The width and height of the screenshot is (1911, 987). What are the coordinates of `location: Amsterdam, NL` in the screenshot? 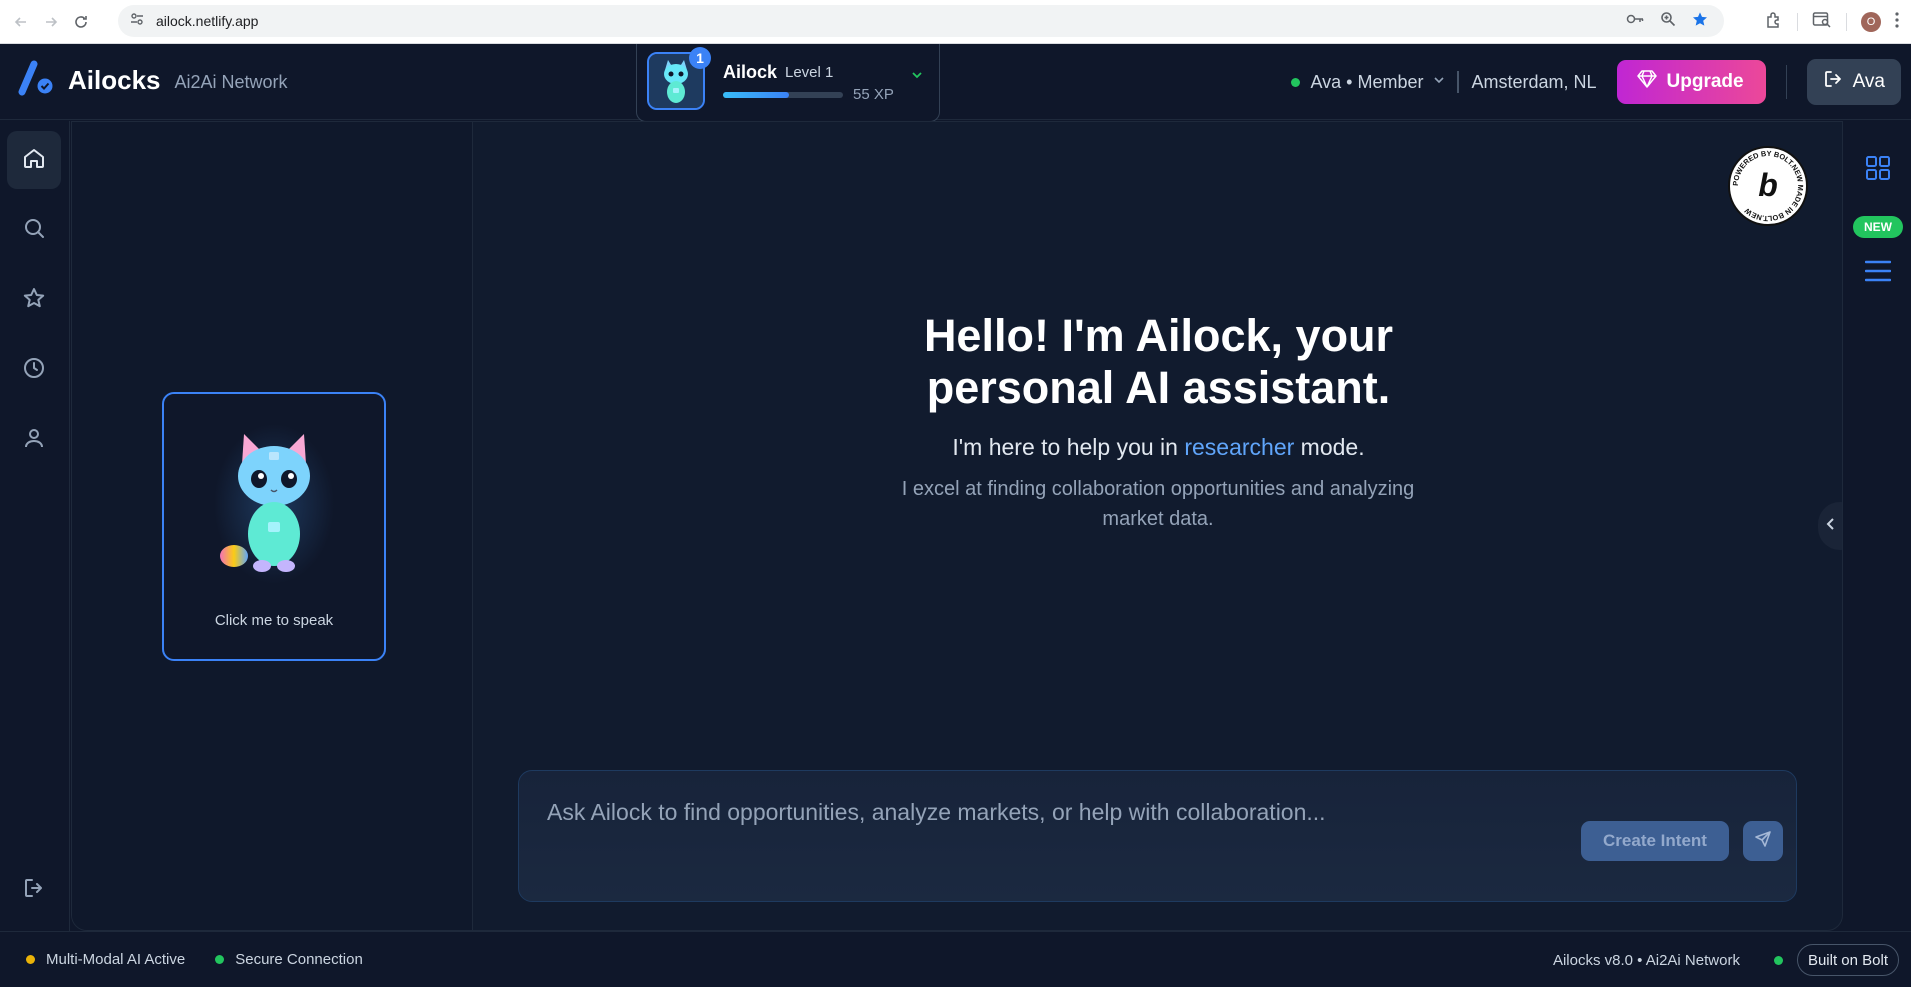 It's located at (1534, 81).